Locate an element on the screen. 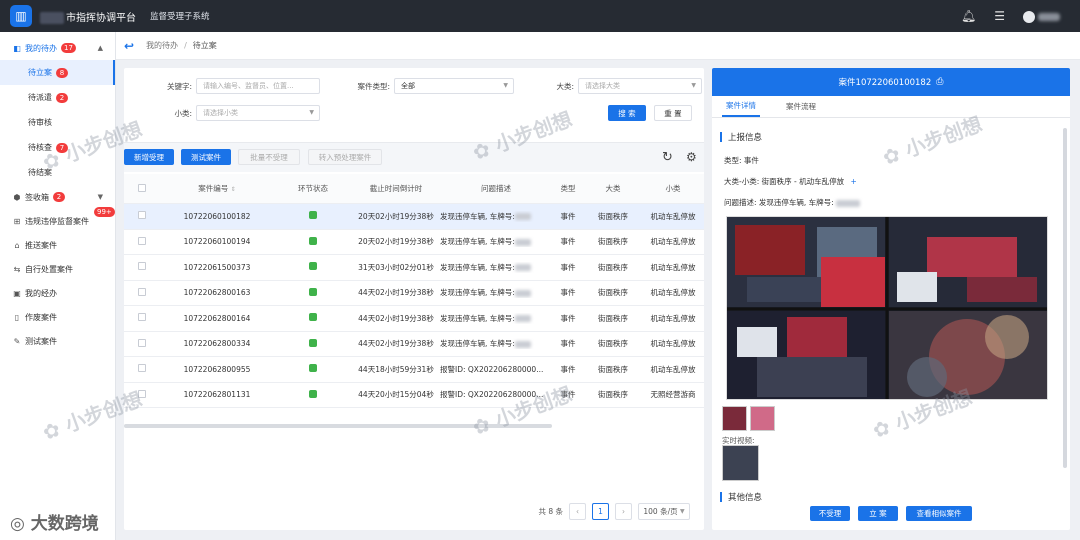  breadcrumb-parent: 我的待办 is located at coordinates (162, 45).